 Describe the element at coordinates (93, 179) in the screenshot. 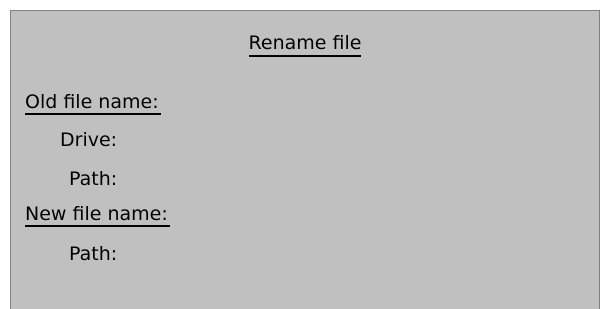

I see `old-path-label: Path:` at that location.